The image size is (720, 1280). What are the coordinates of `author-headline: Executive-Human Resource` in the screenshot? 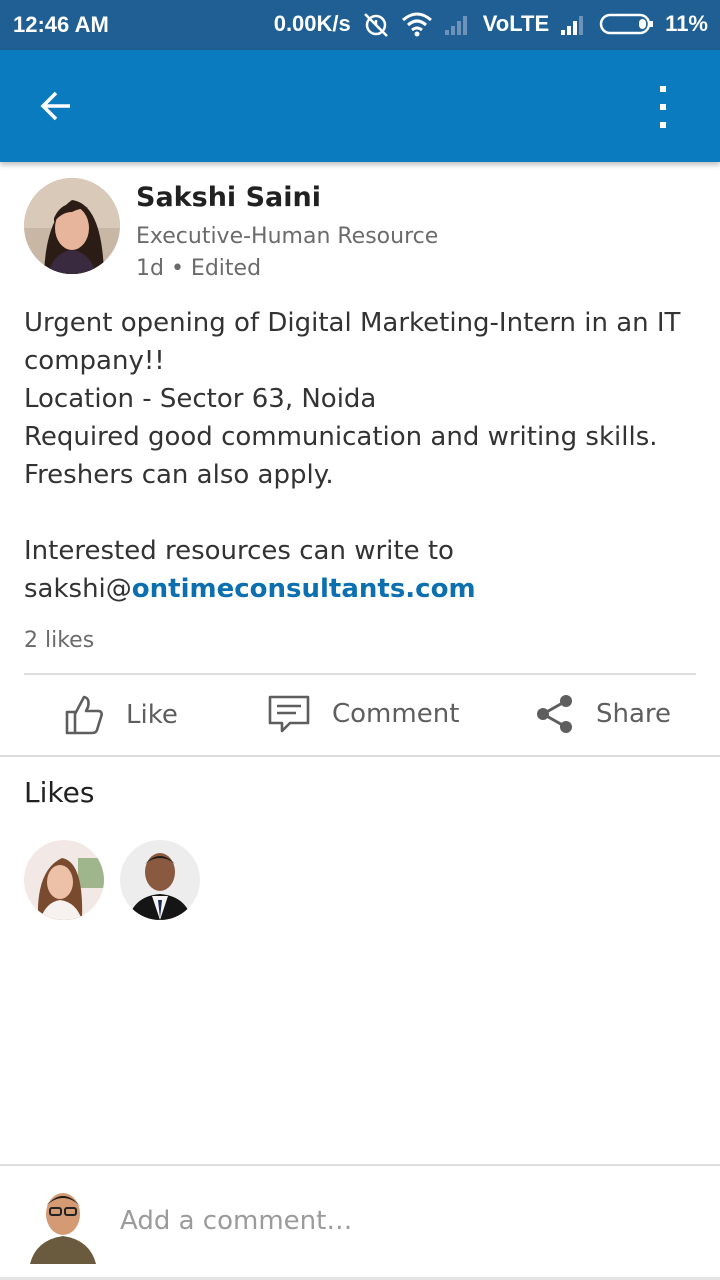 It's located at (287, 236).